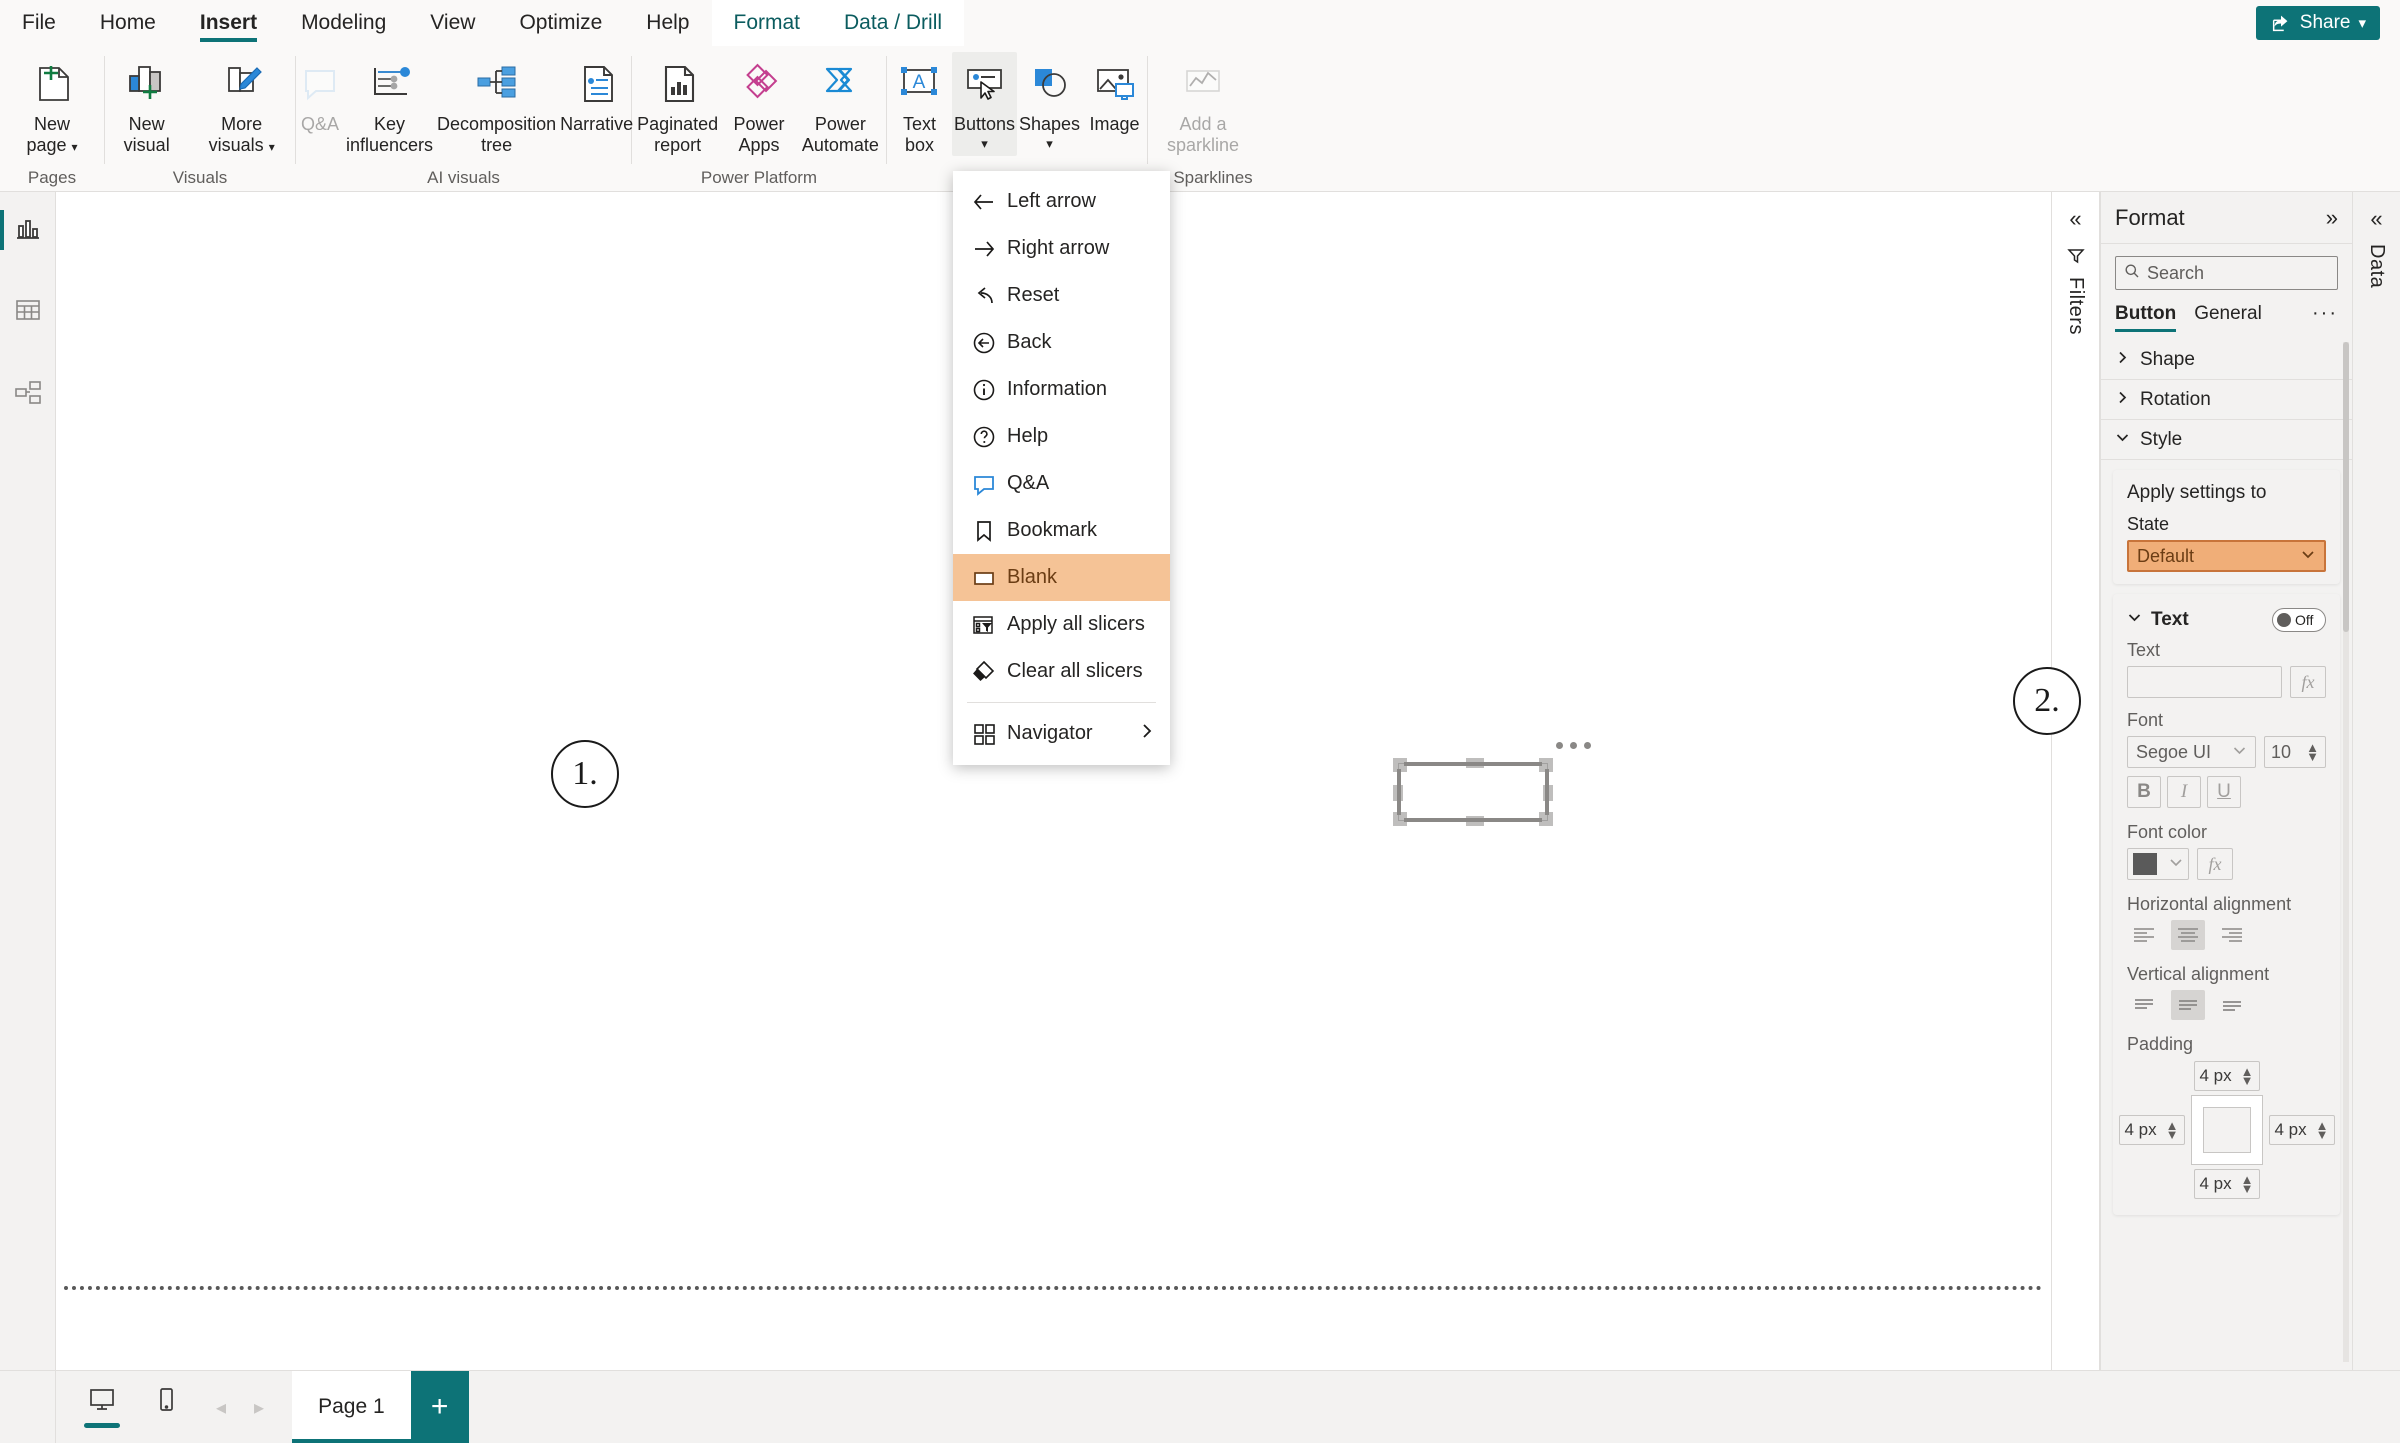 This screenshot has height=1443, width=2400. What do you see at coordinates (1114, 104) in the screenshot?
I see `ribbon-button-image: Image` at bounding box center [1114, 104].